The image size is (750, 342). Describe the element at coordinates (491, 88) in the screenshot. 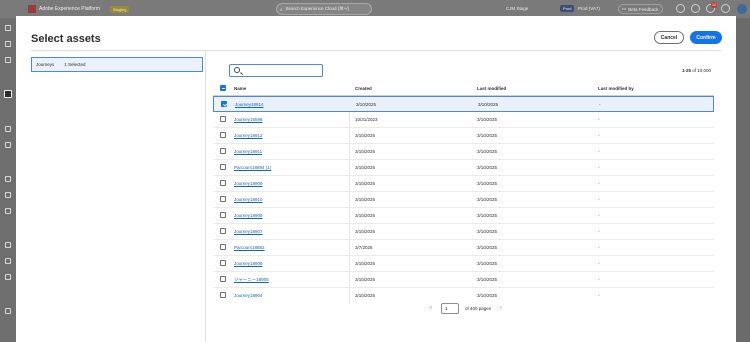

I see `column-last-modified: Last modified` at that location.